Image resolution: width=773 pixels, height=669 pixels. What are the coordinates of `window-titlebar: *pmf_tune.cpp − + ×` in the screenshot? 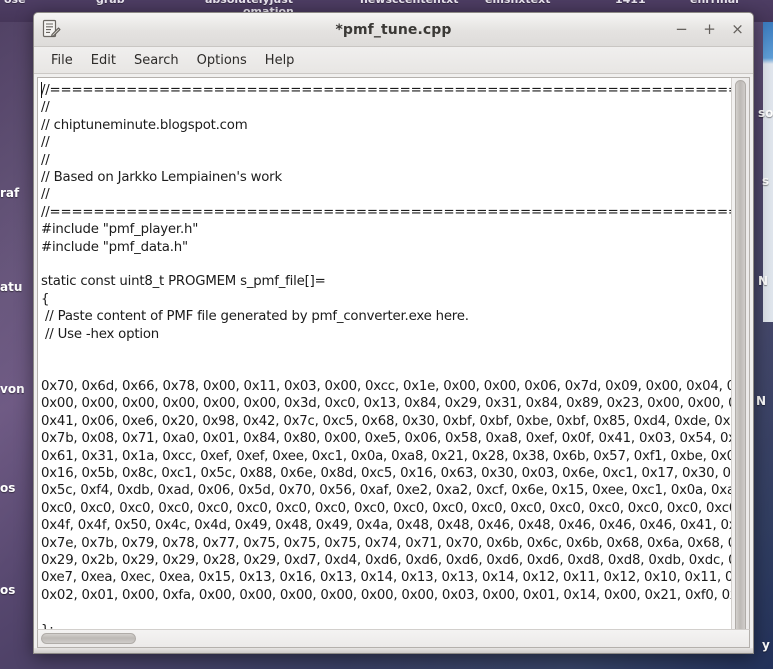 It's located at (393, 30).